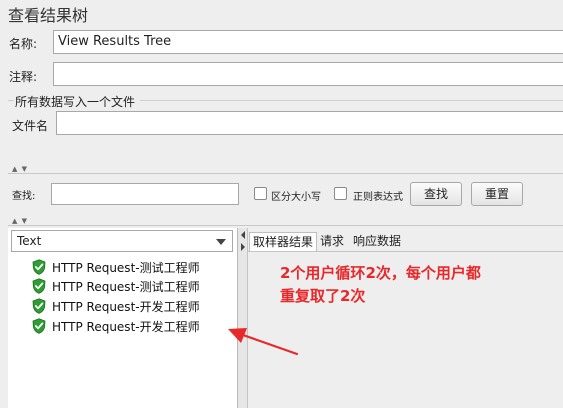 The height and width of the screenshot is (408, 563). I want to click on annotation-arrow, so click(263, 342).